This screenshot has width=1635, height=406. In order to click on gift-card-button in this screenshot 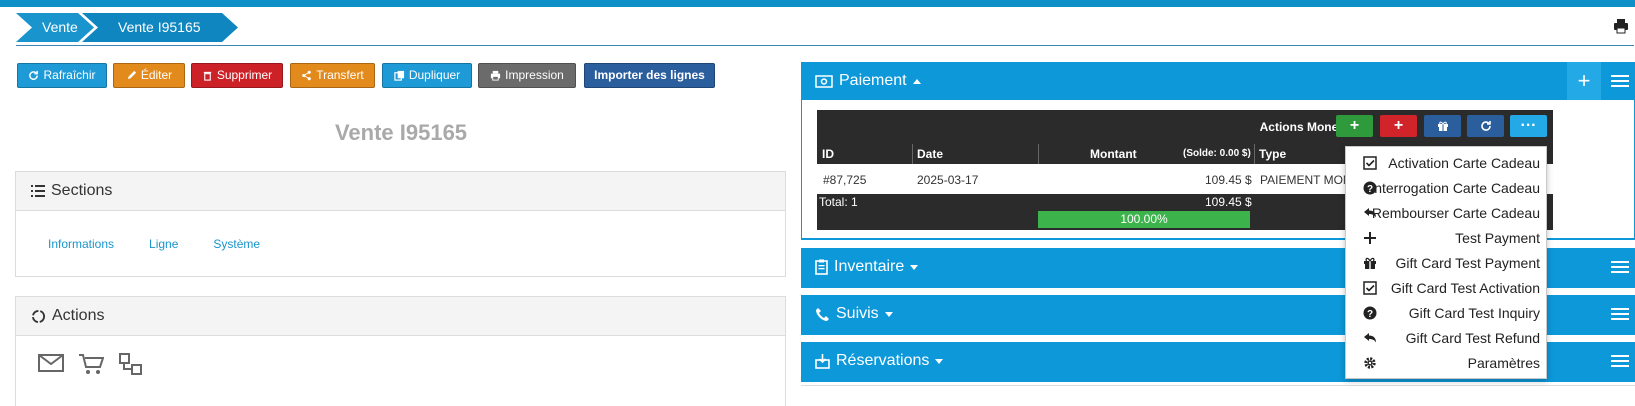, I will do `click(1442, 126)`.